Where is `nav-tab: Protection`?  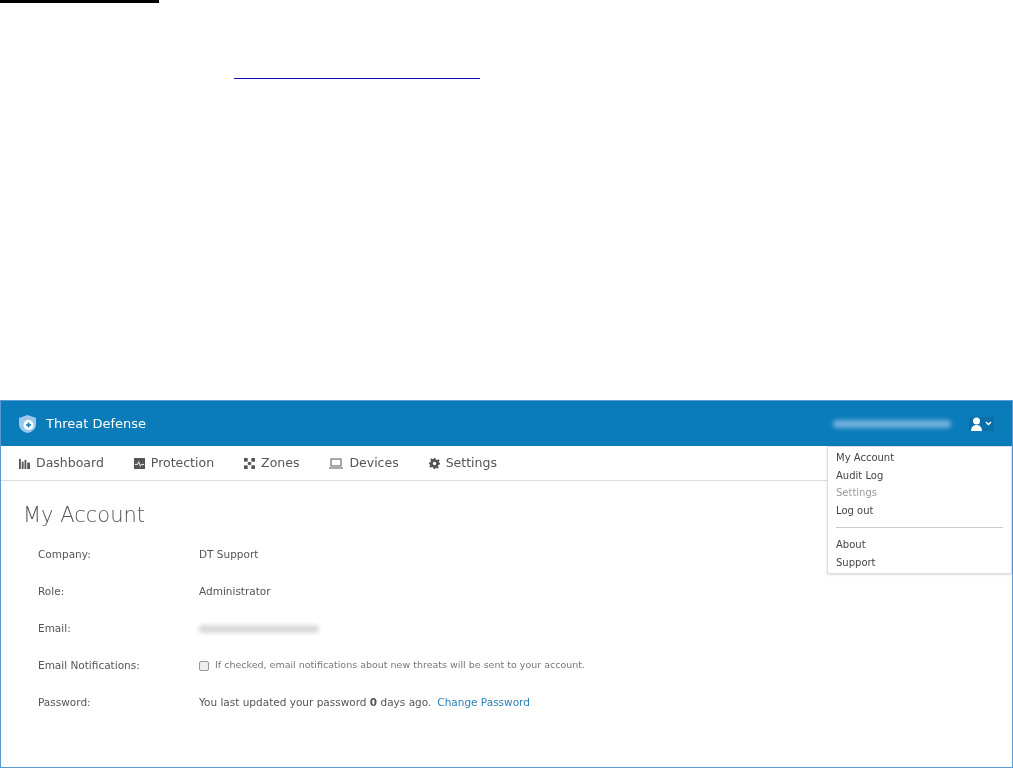
nav-tab: Protection is located at coordinates (174, 463).